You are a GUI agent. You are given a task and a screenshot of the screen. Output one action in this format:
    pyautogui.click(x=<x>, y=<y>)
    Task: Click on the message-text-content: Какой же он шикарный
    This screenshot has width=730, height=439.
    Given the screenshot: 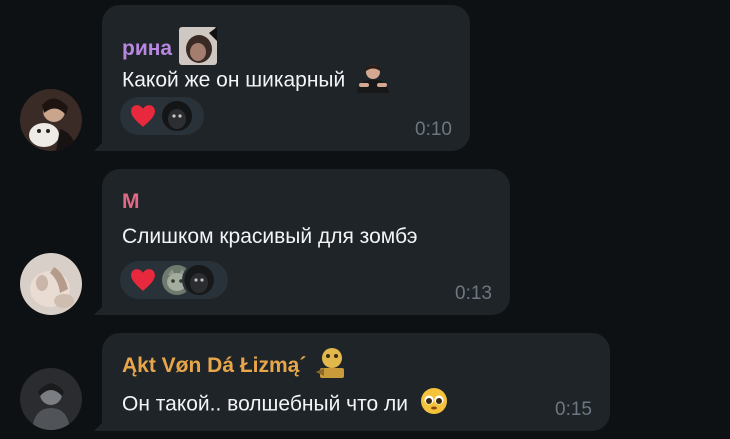 What is the action you would take?
    pyautogui.click(x=234, y=80)
    